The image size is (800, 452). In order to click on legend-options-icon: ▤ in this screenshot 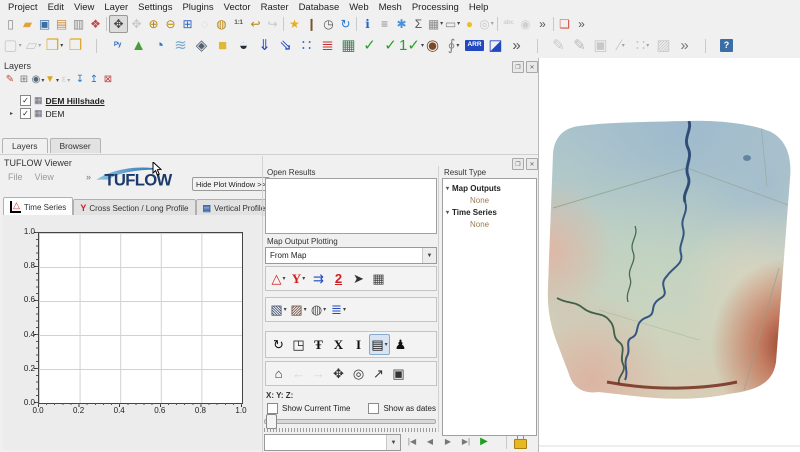, I will do `click(379, 344)`.